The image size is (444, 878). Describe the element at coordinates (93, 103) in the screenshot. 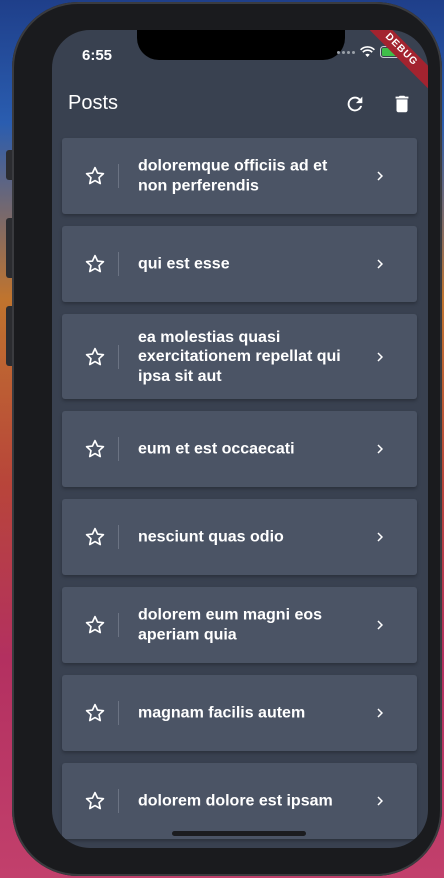

I see `page-title: Posts` at that location.